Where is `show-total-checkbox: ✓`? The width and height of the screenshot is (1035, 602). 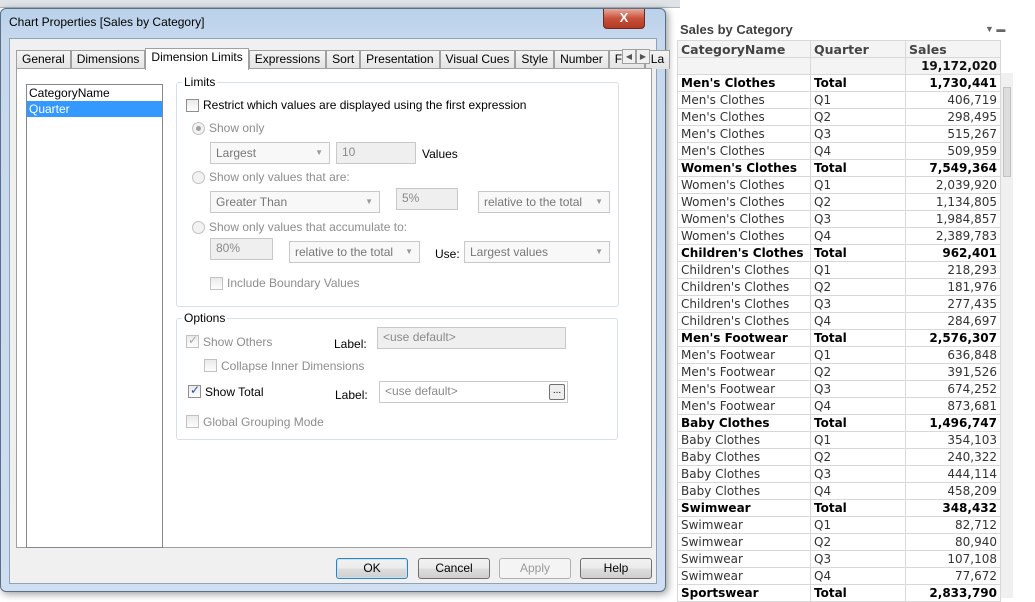 show-total-checkbox: ✓ is located at coordinates (194, 390).